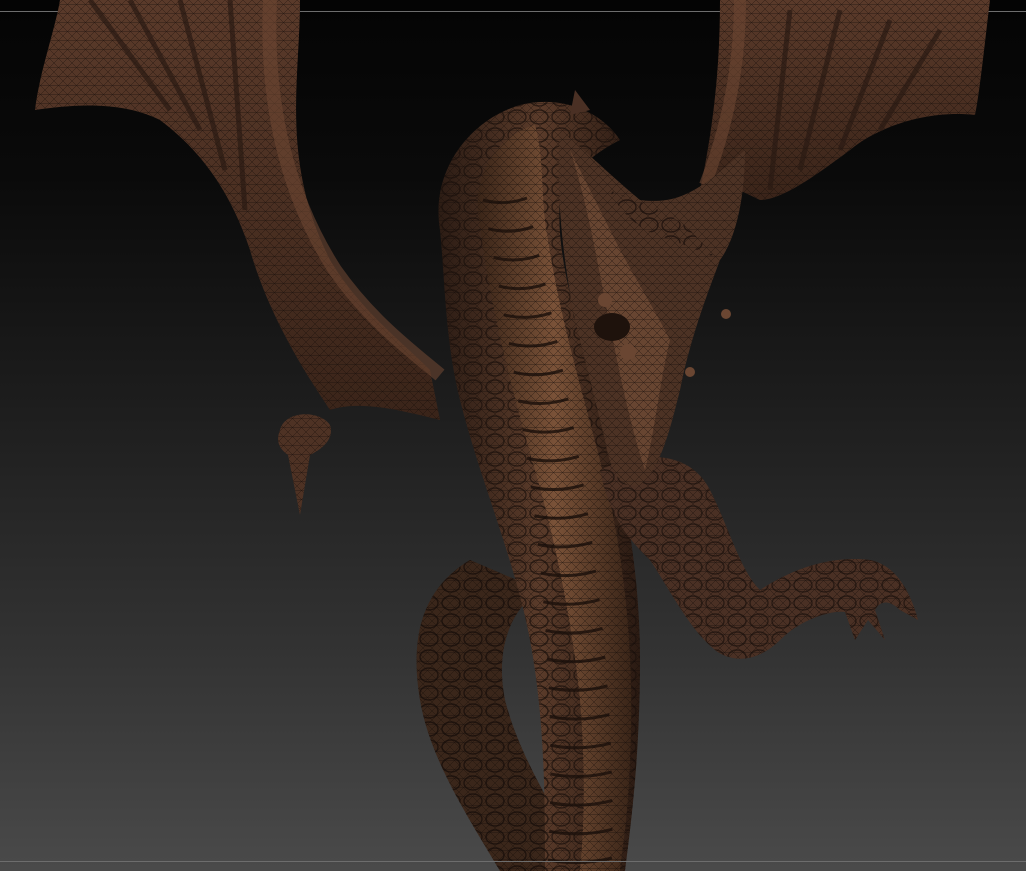  What do you see at coordinates (759, 557) in the screenshot?
I see `right-arm` at bounding box center [759, 557].